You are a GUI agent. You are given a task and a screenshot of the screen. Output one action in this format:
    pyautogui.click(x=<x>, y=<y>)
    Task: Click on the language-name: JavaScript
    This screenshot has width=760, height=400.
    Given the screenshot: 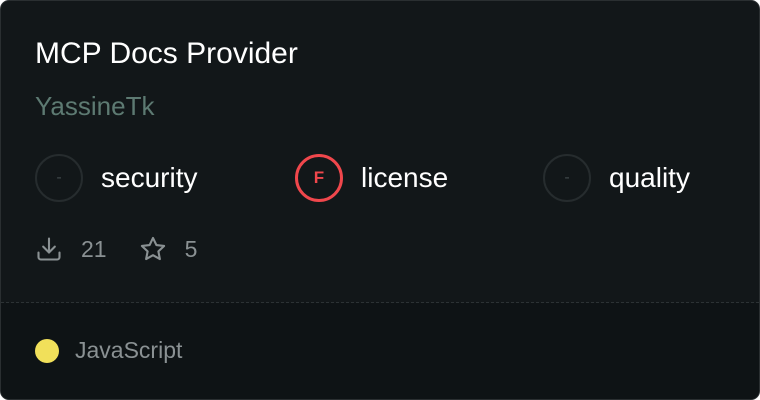 What is the action you would take?
    pyautogui.click(x=129, y=350)
    